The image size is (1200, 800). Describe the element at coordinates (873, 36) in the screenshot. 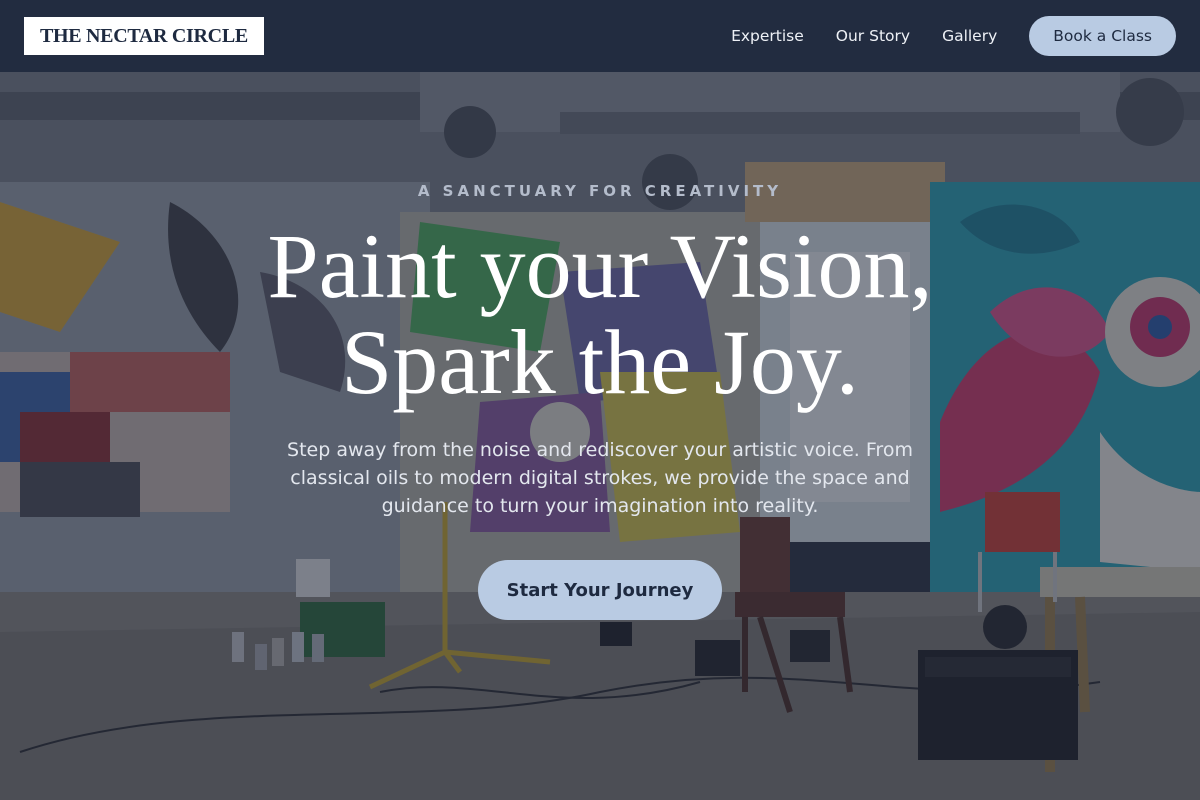

I see `nav-link-our-story: Our Story` at that location.